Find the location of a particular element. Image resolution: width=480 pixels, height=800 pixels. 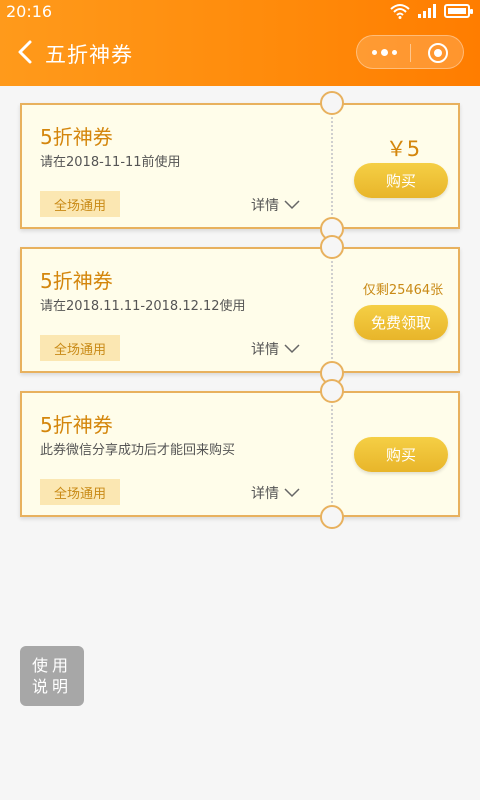

header-bar: 20:16 五折神券 is located at coordinates (240, 43).